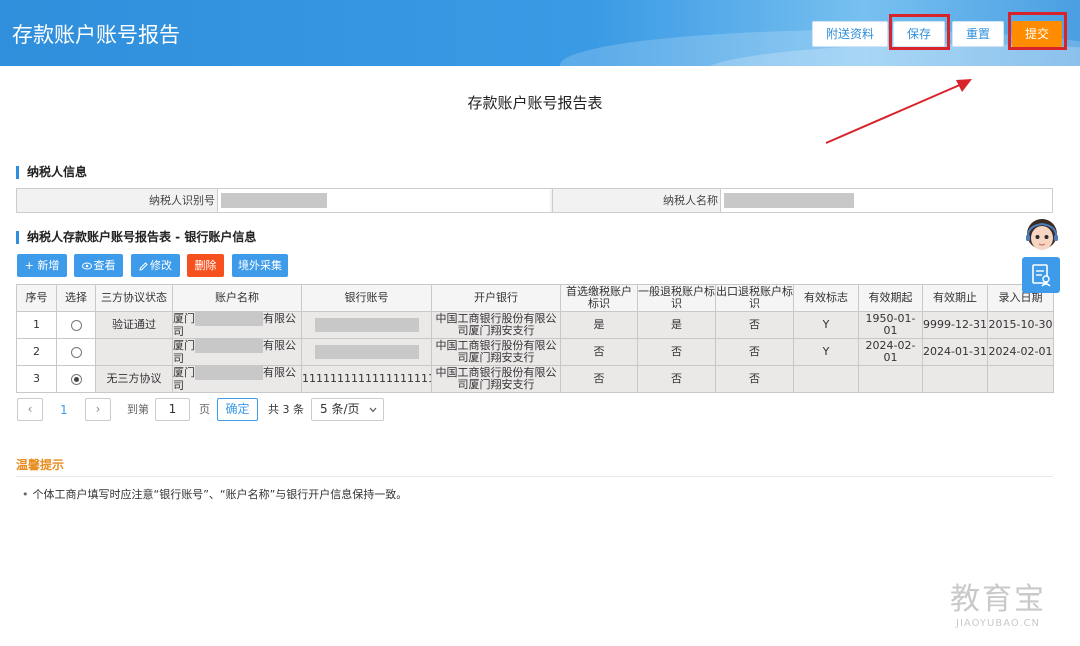 The height and width of the screenshot is (646, 1080). I want to click on reset-button: 重置, so click(978, 34).